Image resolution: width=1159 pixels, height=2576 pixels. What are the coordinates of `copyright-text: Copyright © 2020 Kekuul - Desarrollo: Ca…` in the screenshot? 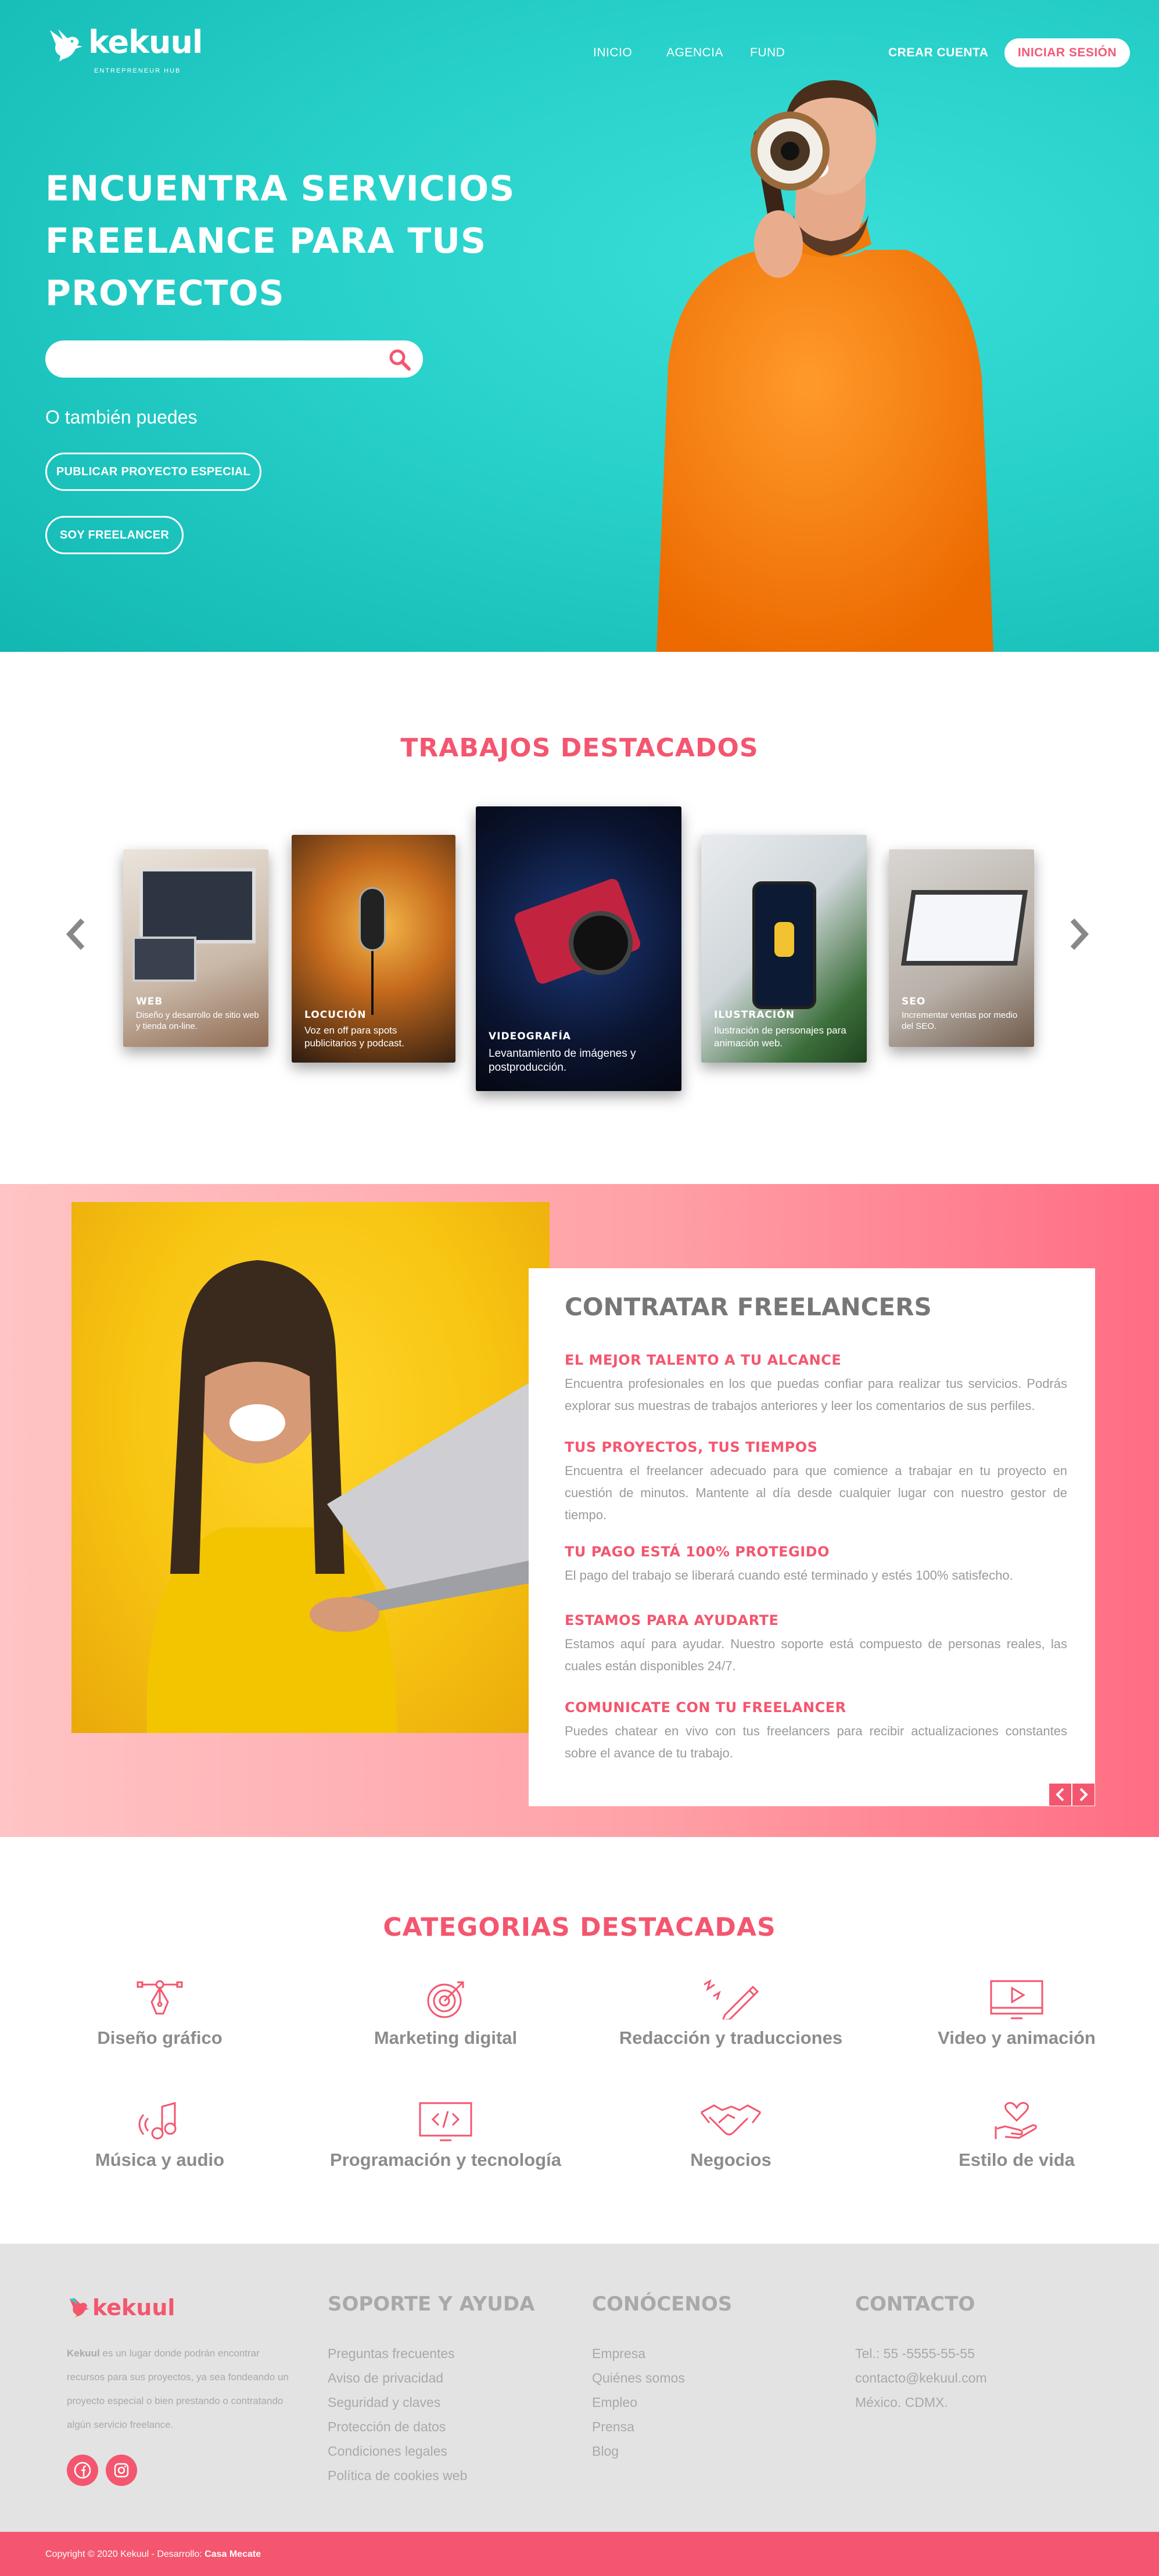 It's located at (153, 2554).